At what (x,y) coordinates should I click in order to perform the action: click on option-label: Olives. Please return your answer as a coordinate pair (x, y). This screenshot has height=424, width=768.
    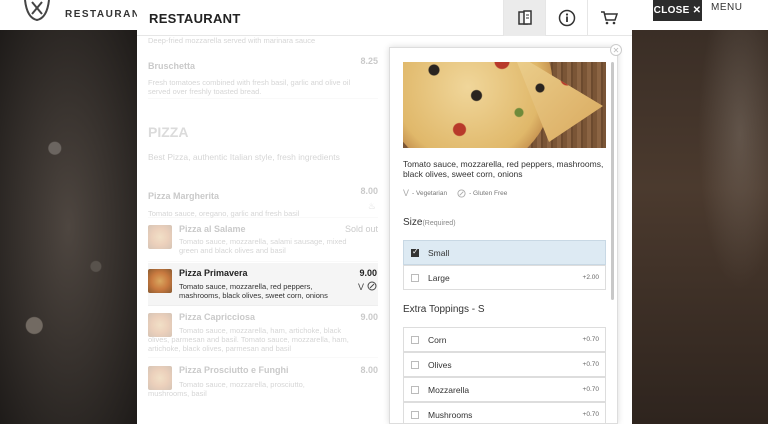
    Looking at the image, I should click on (440, 364).